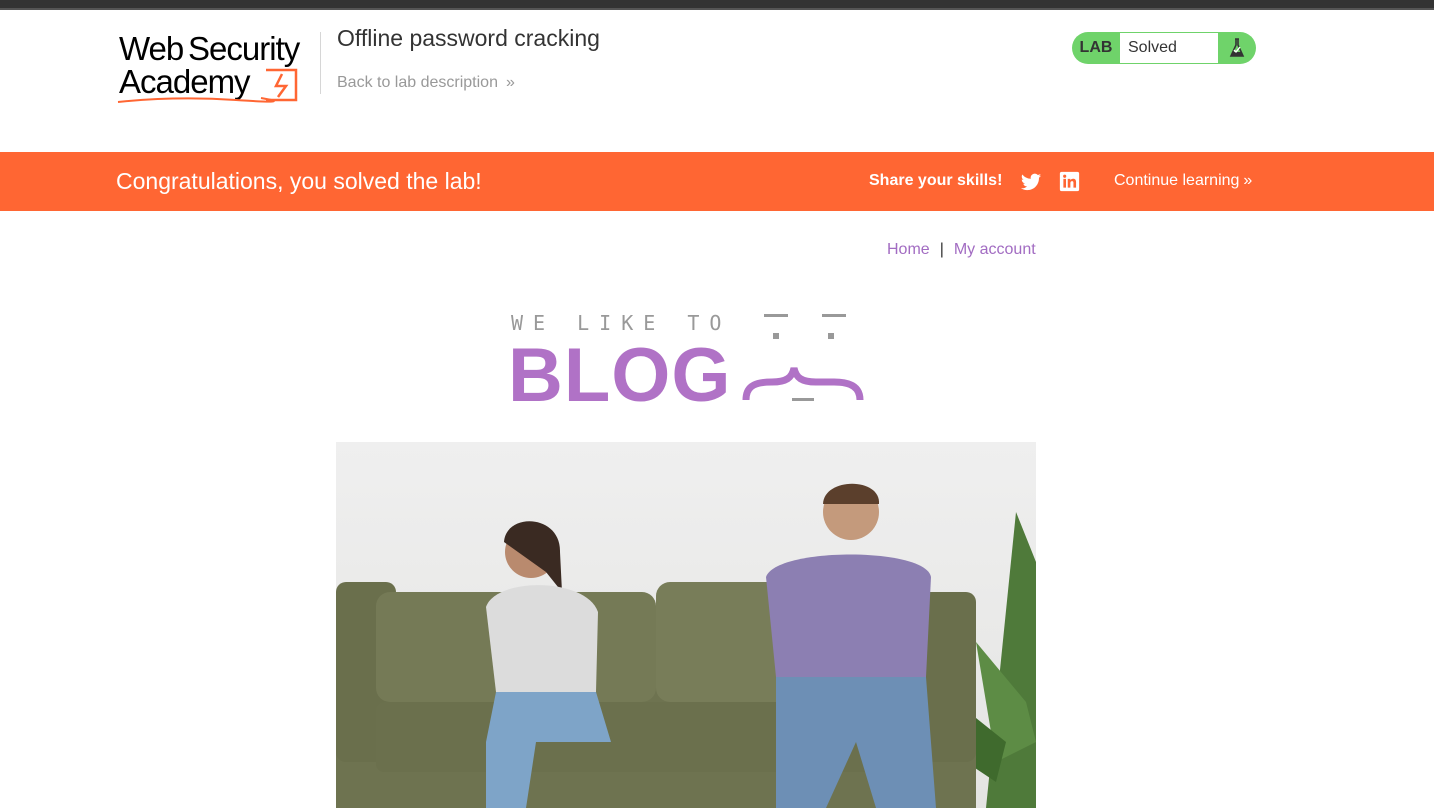 The image size is (1434, 808). What do you see at coordinates (803, 357) in the screenshot?
I see `blog-face-icon` at bounding box center [803, 357].